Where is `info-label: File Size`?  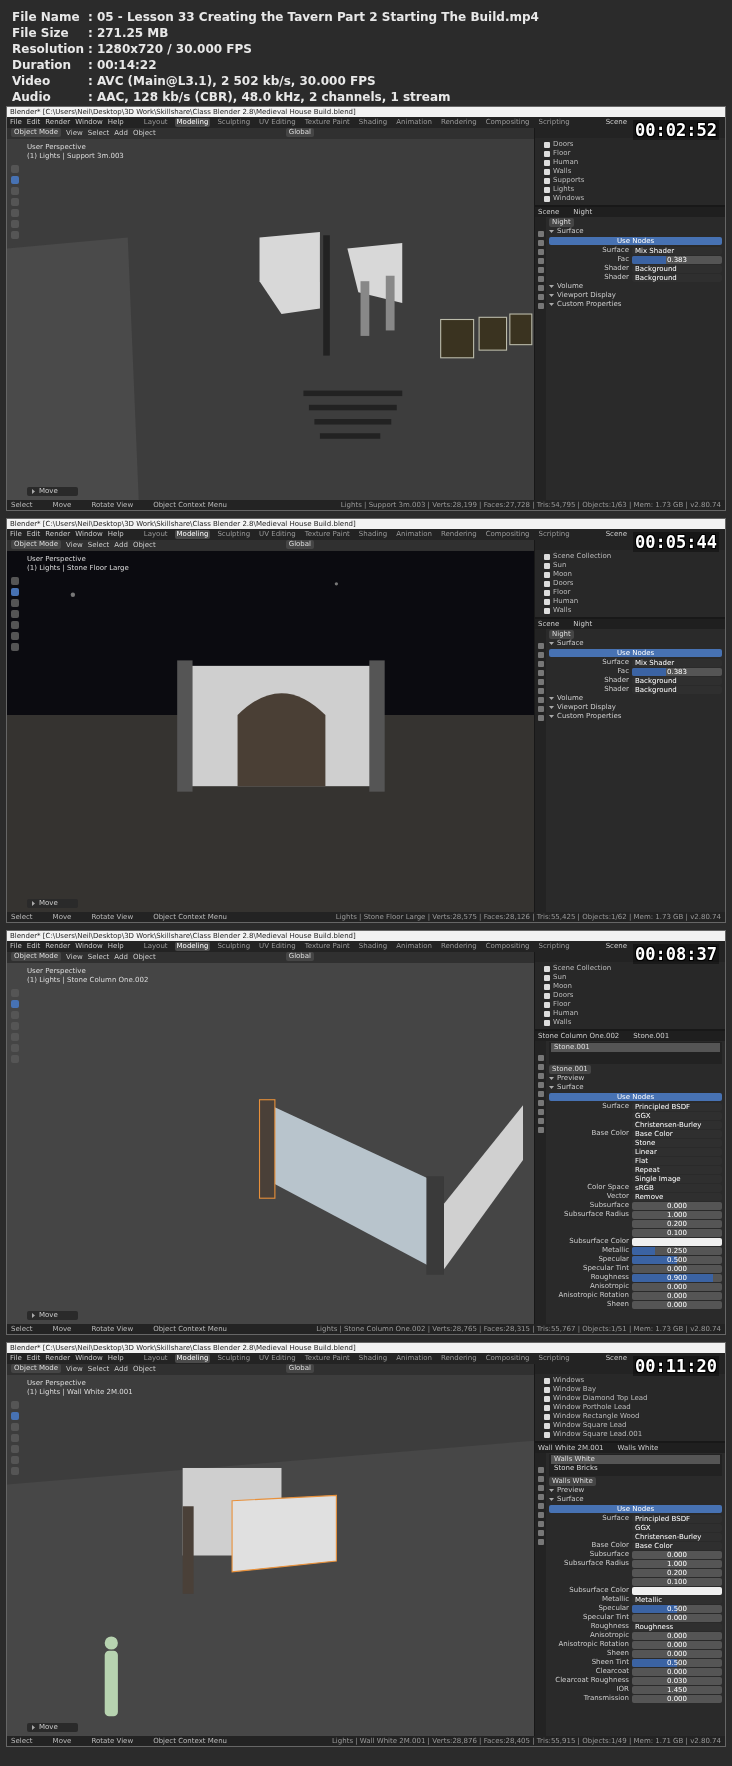
info-label: File Size is located at coordinates (41, 33).